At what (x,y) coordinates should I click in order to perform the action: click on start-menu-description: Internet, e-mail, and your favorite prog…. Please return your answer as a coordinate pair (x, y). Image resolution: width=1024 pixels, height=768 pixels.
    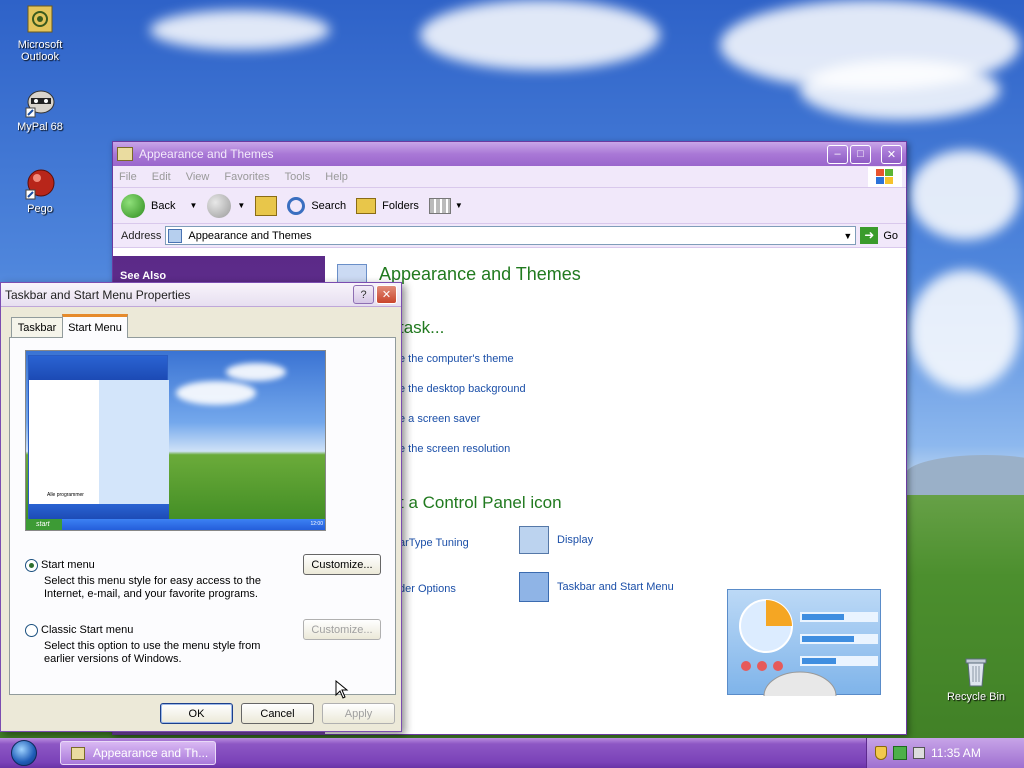
    Looking at the image, I should click on (151, 594).